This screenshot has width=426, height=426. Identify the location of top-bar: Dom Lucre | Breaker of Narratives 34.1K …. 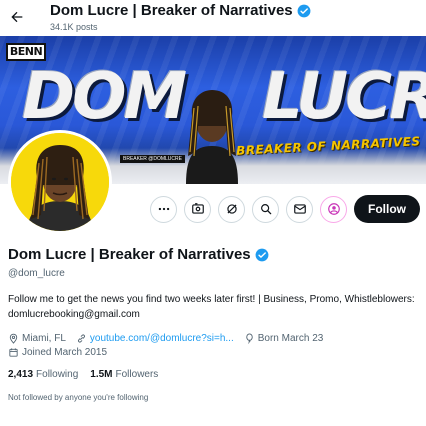
(213, 18).